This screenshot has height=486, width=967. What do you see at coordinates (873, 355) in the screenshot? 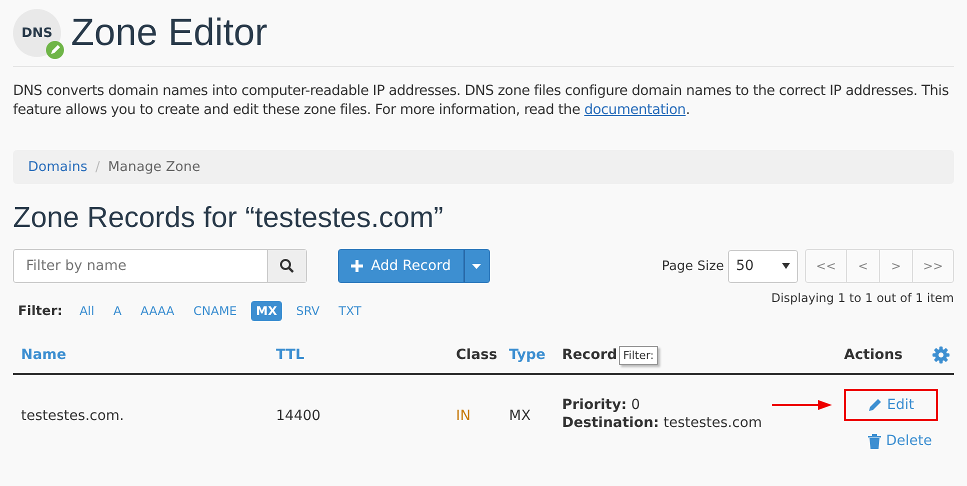
I see `column-header: Actions` at bounding box center [873, 355].